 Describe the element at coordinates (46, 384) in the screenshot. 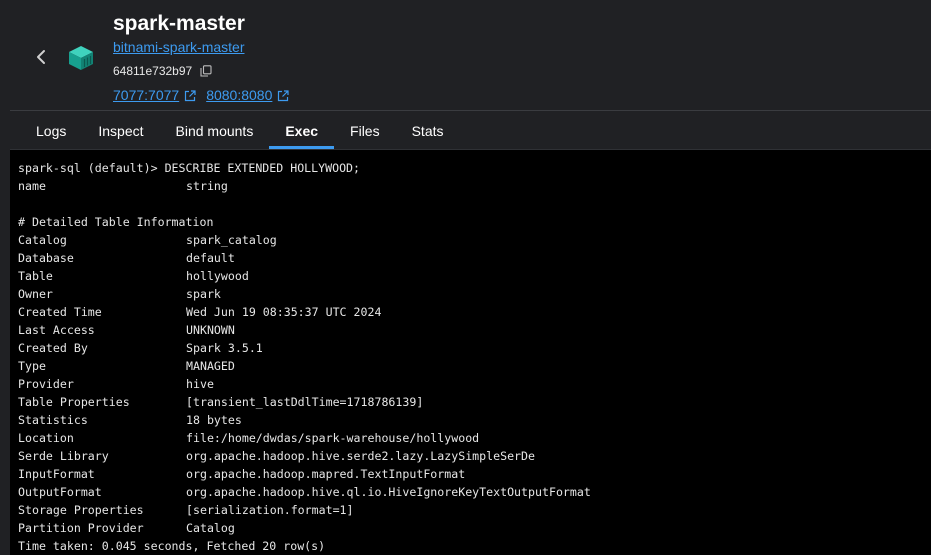

I see `row-key: Provider` at that location.